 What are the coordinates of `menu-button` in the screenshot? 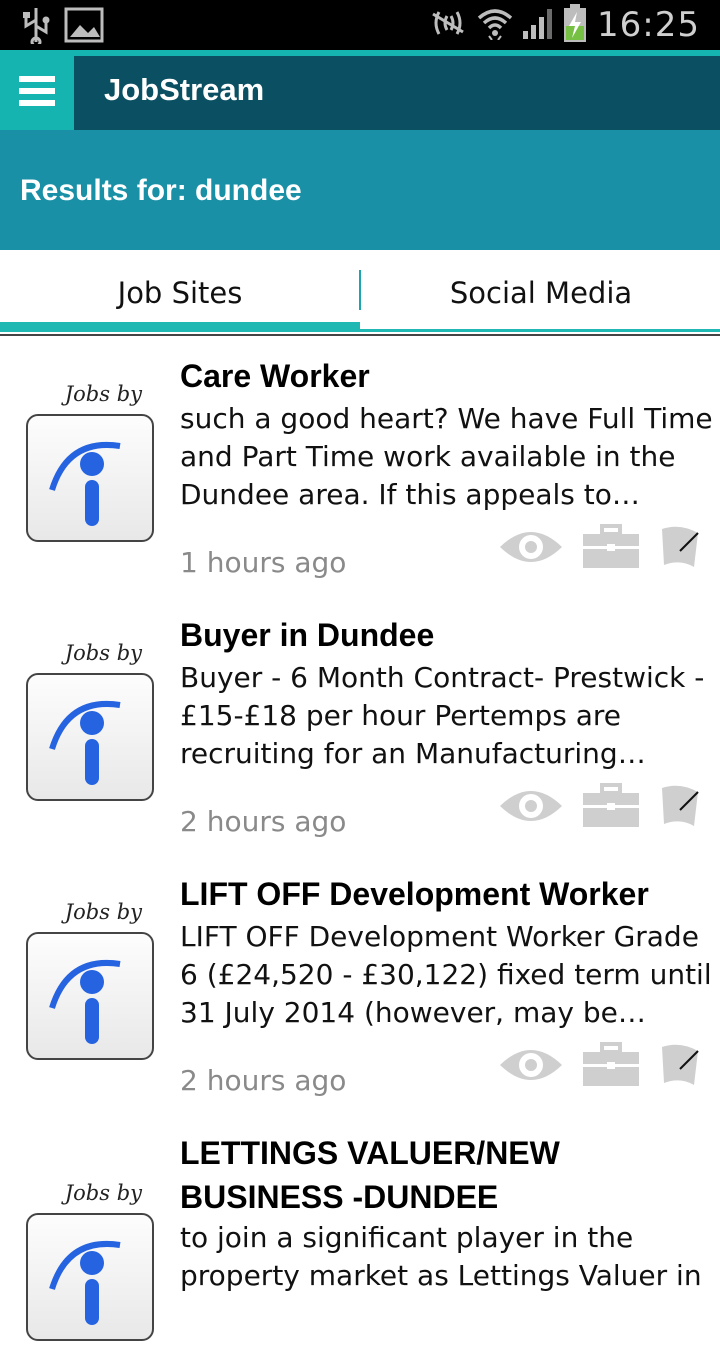 It's located at (37, 93).